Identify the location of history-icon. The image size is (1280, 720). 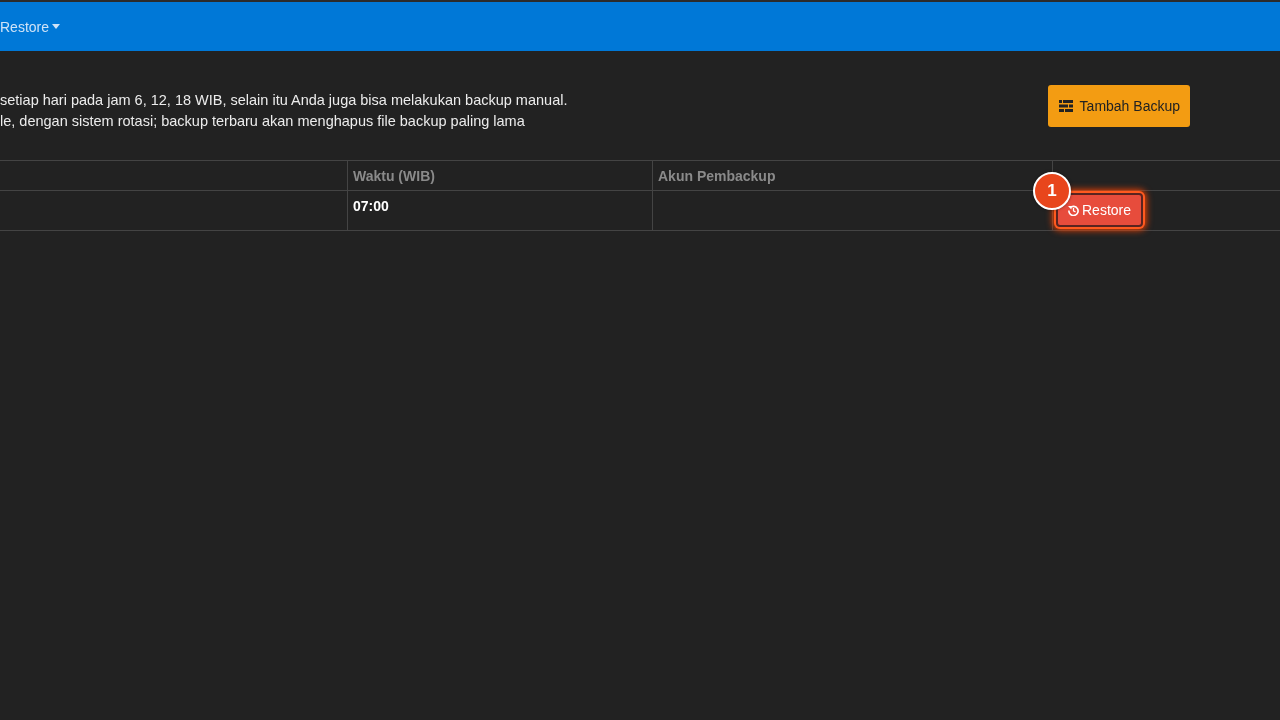
(1073, 210).